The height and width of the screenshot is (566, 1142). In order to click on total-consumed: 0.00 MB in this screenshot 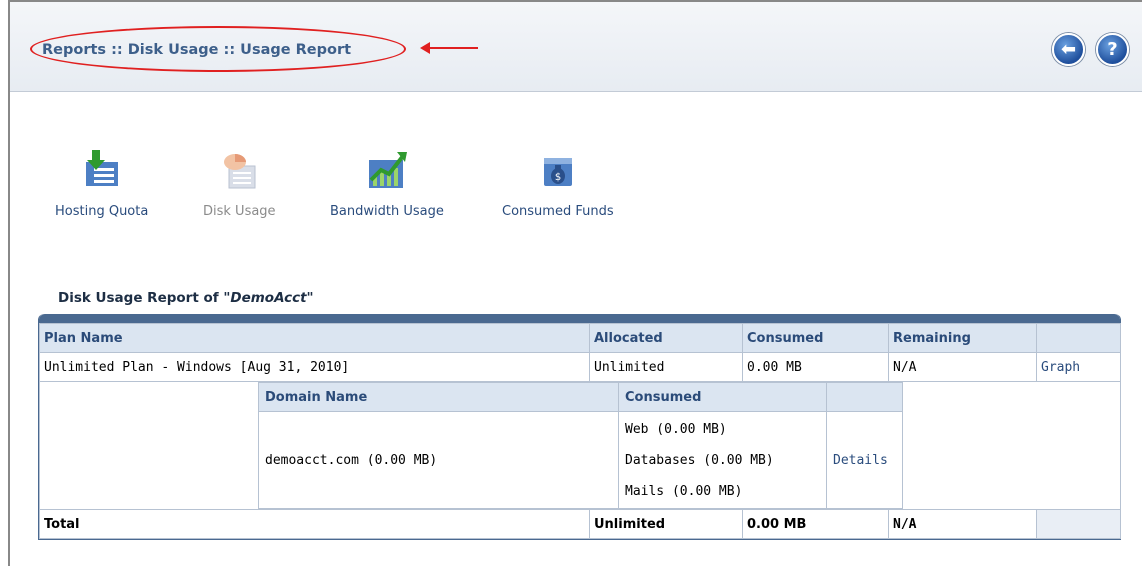, I will do `click(815, 524)`.